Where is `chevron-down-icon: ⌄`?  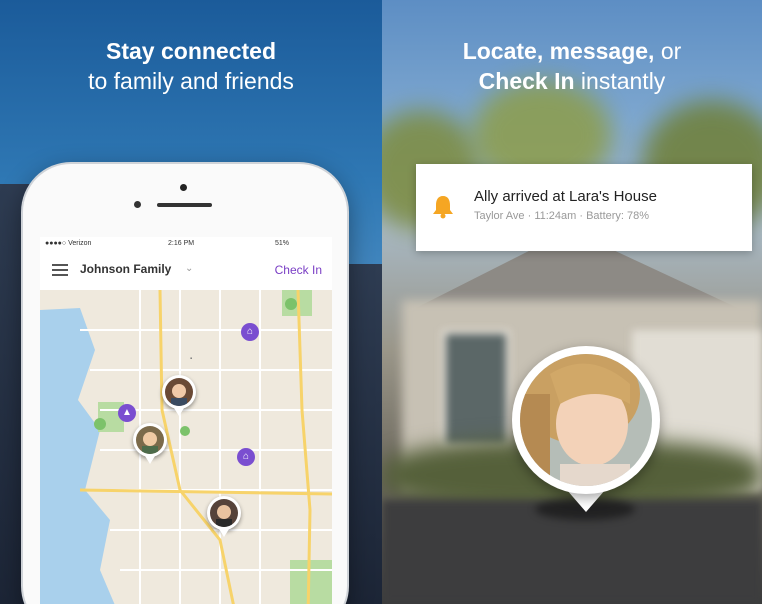 chevron-down-icon: ⌄ is located at coordinates (189, 268).